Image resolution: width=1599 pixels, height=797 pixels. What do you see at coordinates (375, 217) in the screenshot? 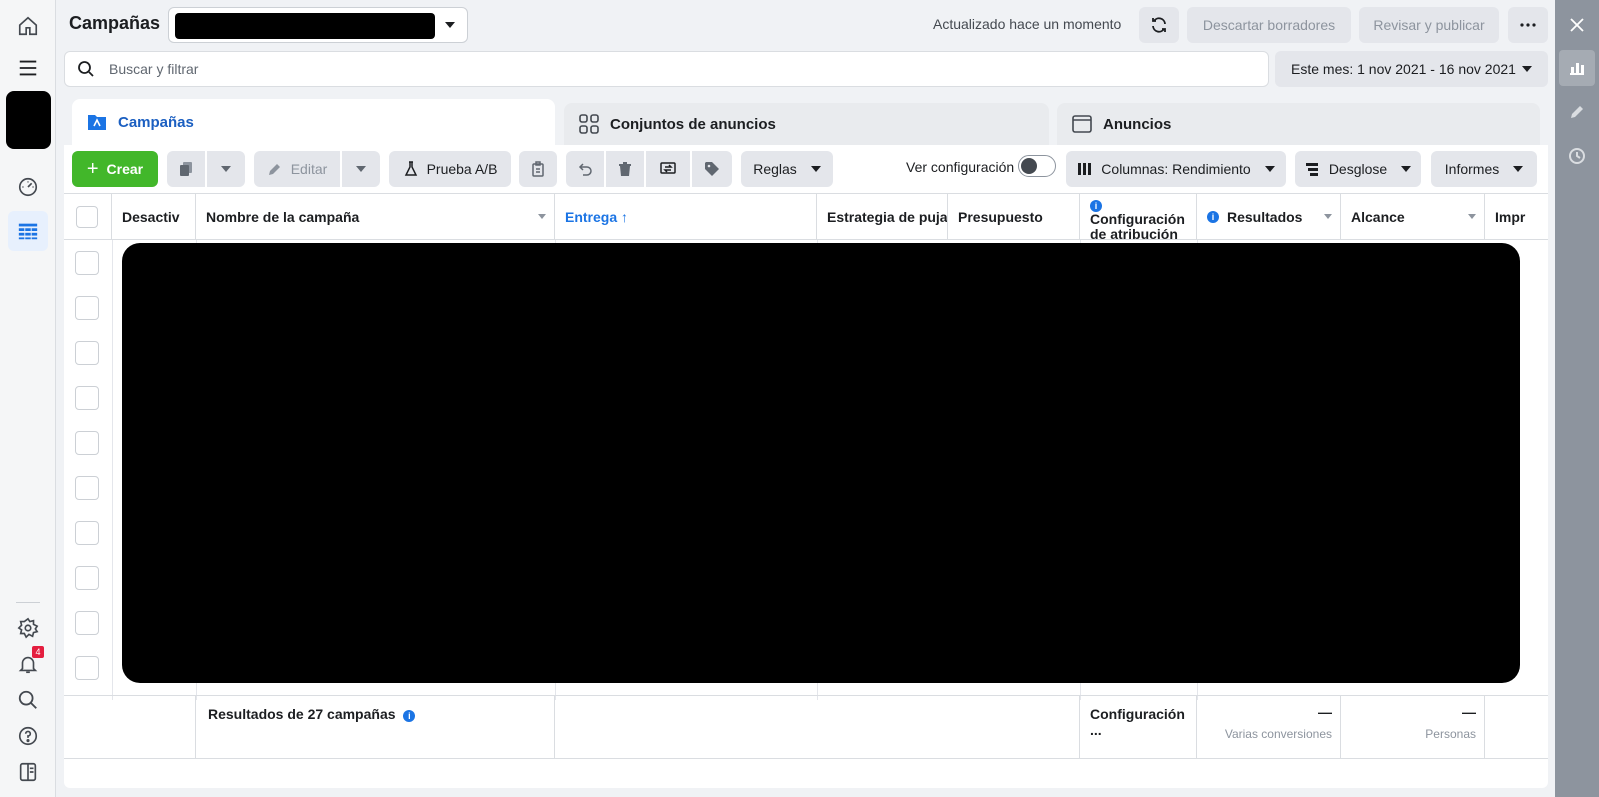
I see `column-header-campaign-name: Nombre de la campaña` at bounding box center [375, 217].